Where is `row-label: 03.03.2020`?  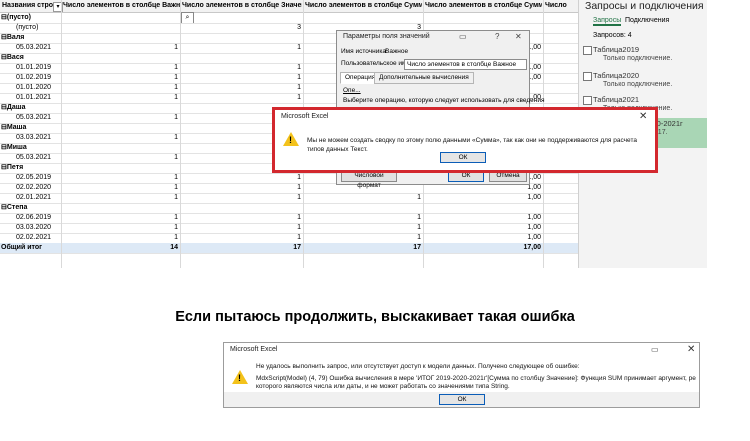
row-label: 03.03.2020 is located at coordinates (34, 227).